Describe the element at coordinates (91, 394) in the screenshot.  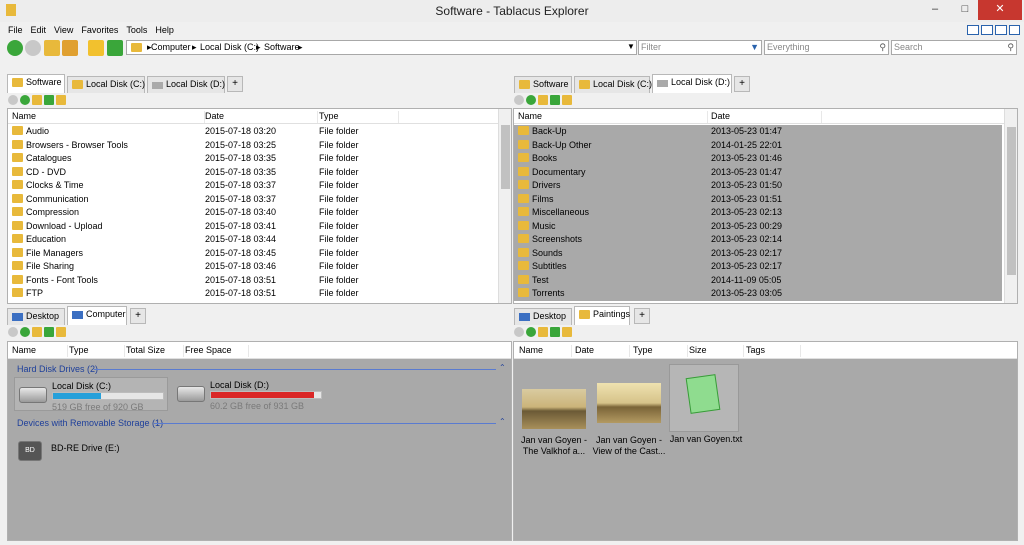
I see `drive-c-tile: Local Disk (C:) 519 GB free of 920 GB` at that location.